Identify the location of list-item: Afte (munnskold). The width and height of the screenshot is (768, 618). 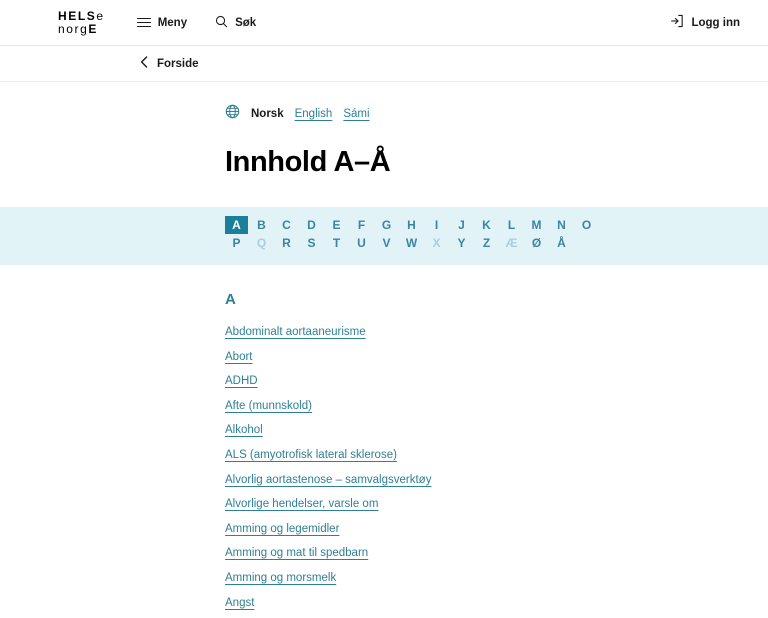
(496, 405).